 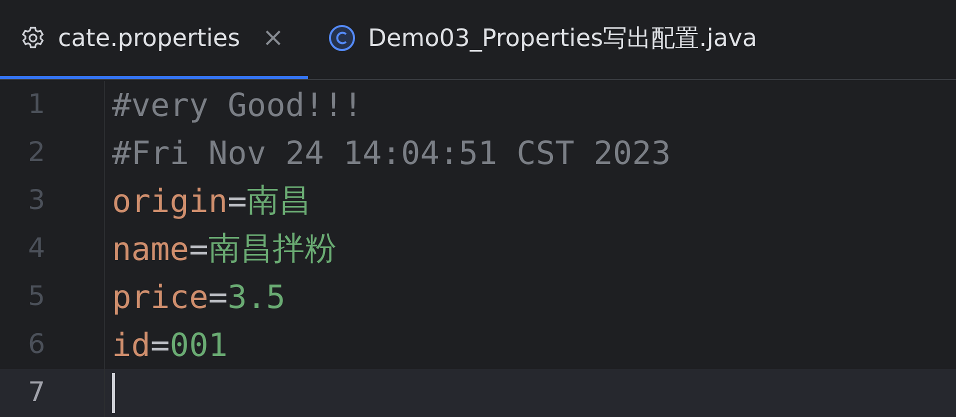 I want to click on property-key: price, so click(x=160, y=297).